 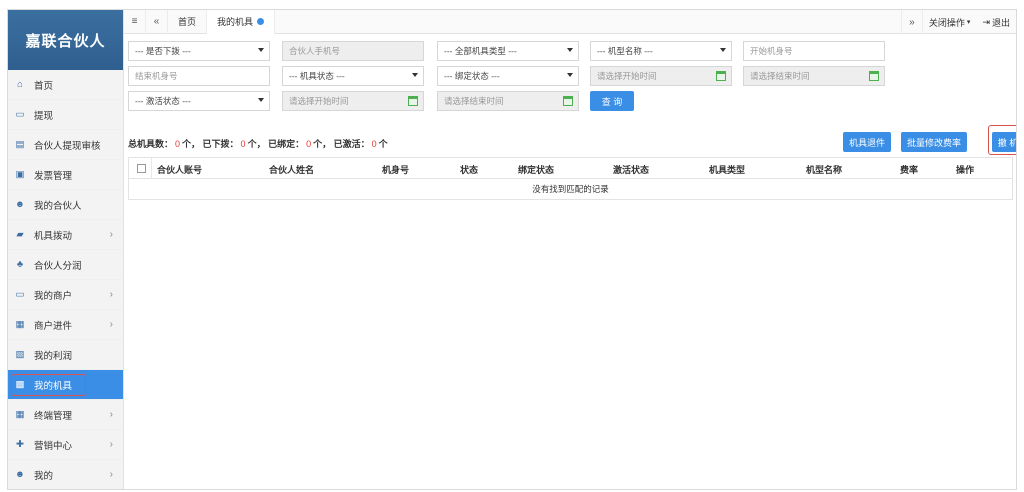 I want to click on end-time-input: 请选择结束时间, so click(x=814, y=76).